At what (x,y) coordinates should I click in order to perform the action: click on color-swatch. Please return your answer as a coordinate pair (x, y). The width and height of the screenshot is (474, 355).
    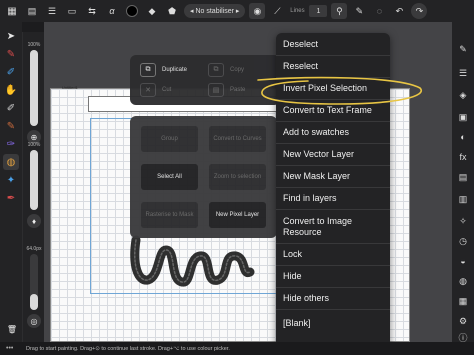
    Looking at the image, I should click on (132, 11).